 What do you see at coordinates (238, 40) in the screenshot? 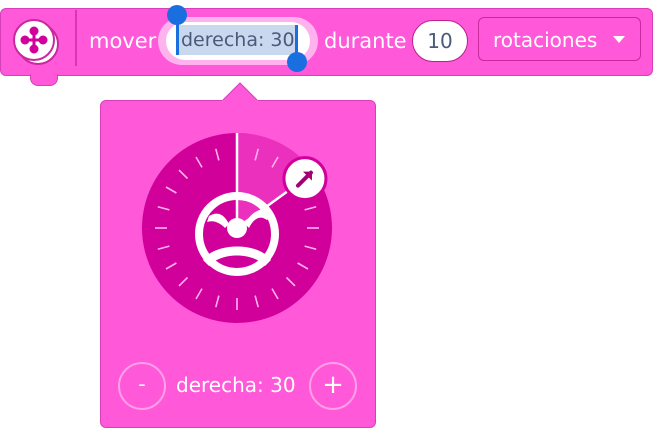
I see `direction-input-value: derecha: 30` at bounding box center [238, 40].